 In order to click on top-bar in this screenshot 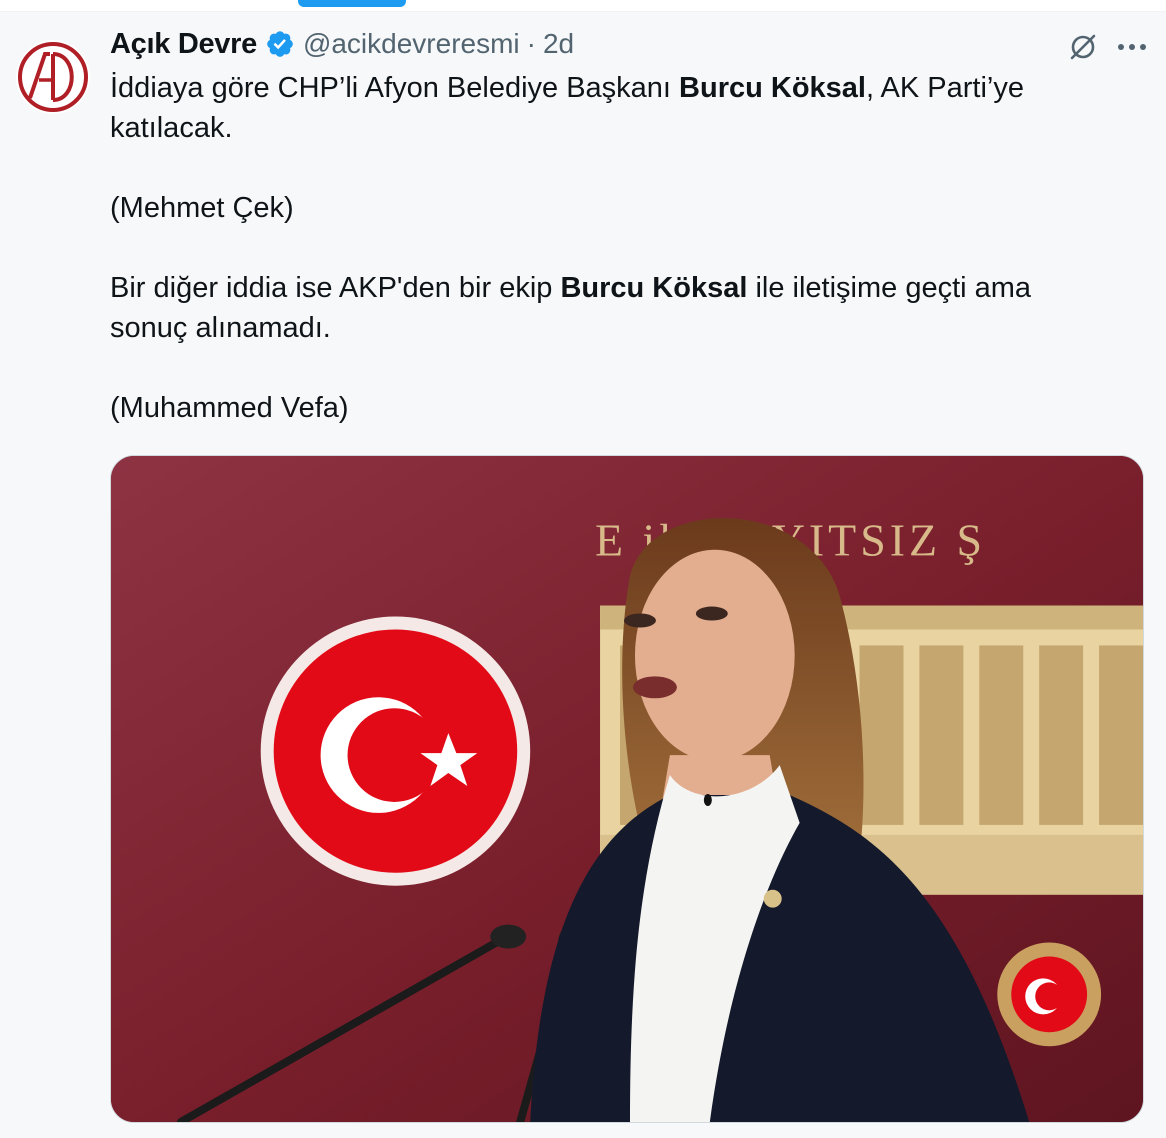, I will do `click(583, 6)`.